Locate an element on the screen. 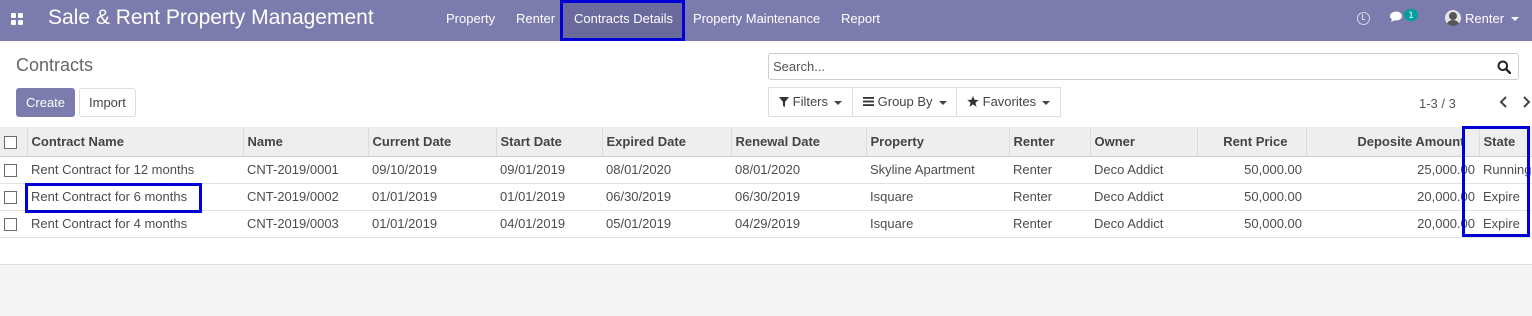  user-avatar is located at coordinates (1453, 18).